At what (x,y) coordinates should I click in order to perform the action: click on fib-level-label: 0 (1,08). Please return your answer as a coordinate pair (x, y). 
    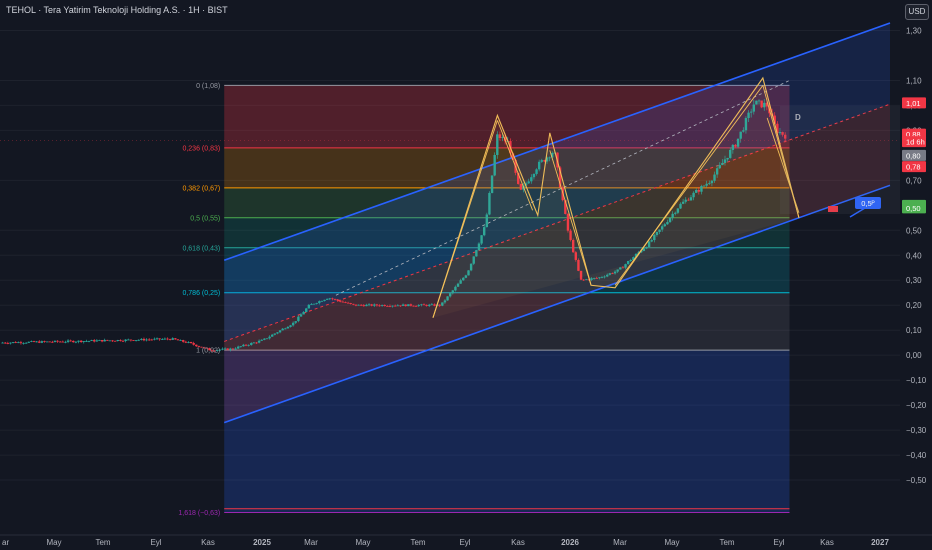
    Looking at the image, I should click on (208, 86).